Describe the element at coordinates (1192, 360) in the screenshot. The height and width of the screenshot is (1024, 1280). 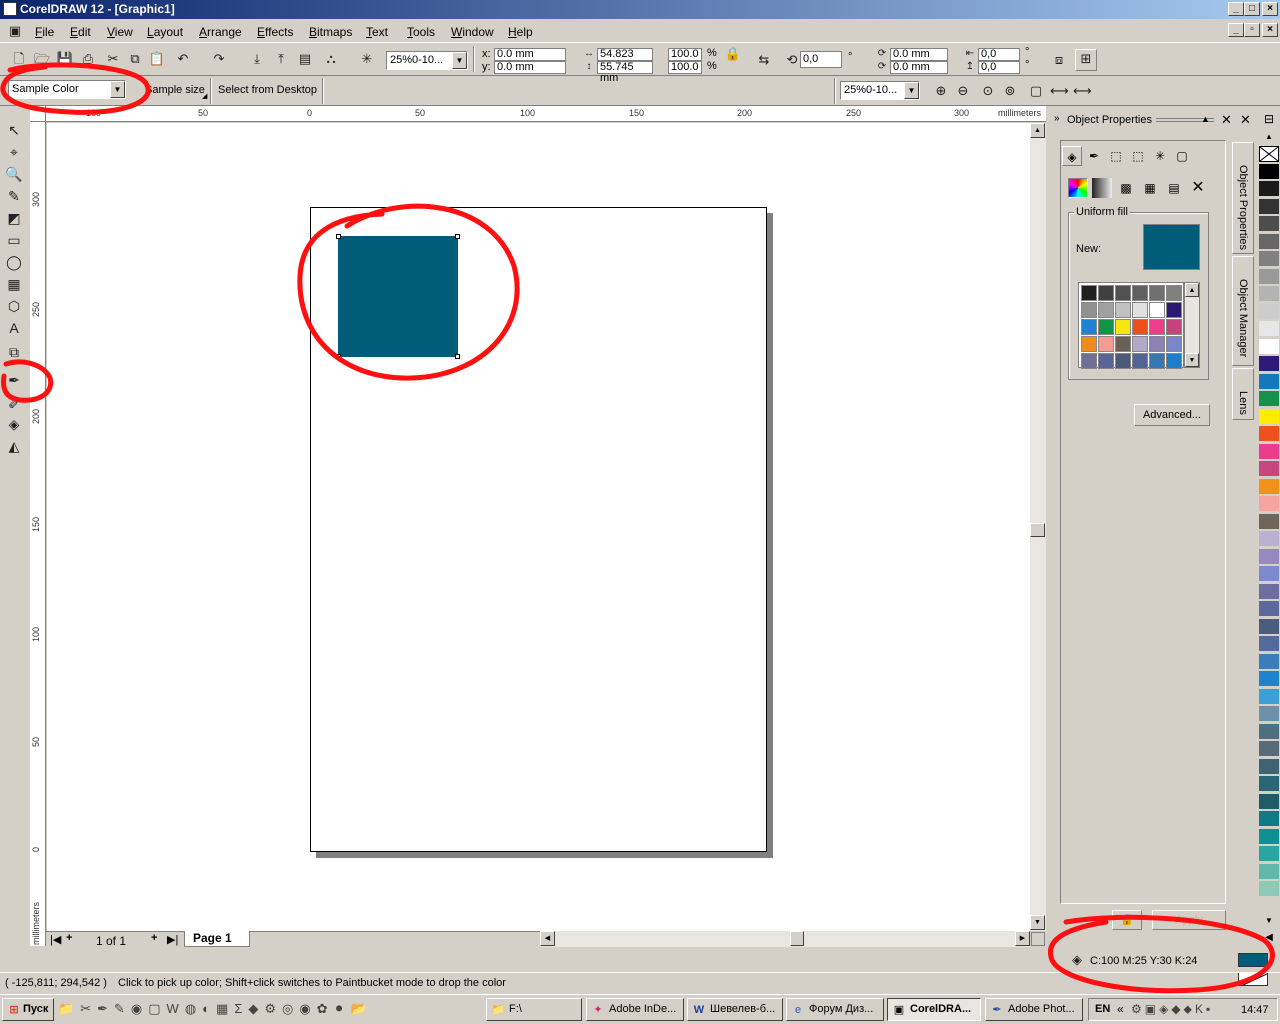
I see `scroll-down-button: ▼` at that location.